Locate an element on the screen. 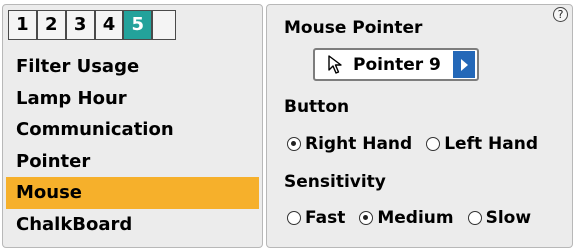 This screenshot has width=575, height=251. menu-item-filter-usage: Filter Usage is located at coordinates (132, 67).